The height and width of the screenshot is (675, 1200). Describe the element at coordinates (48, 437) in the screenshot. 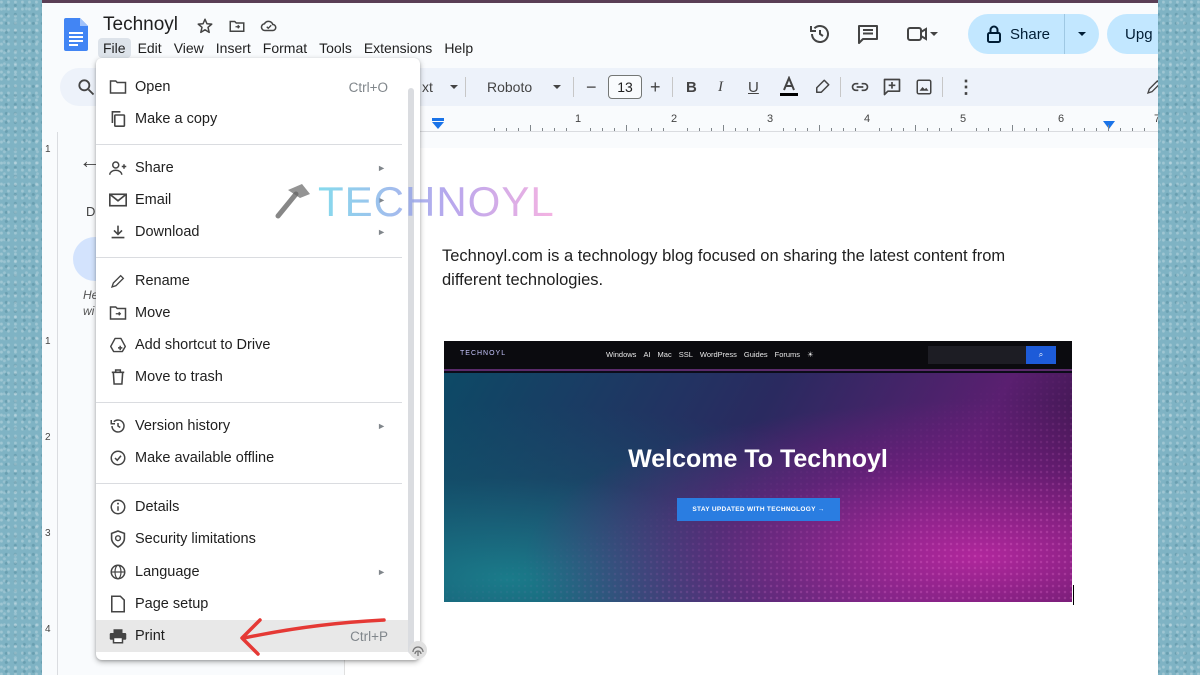

I see `vruler-number: 2` at that location.